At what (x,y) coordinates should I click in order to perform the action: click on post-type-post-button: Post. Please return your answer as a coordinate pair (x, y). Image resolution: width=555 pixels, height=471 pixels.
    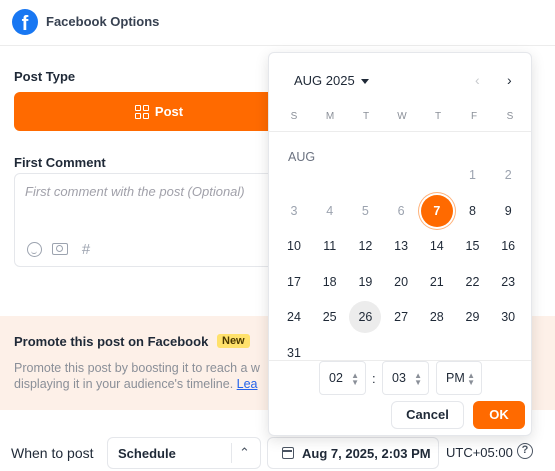
    Looking at the image, I should click on (159, 111).